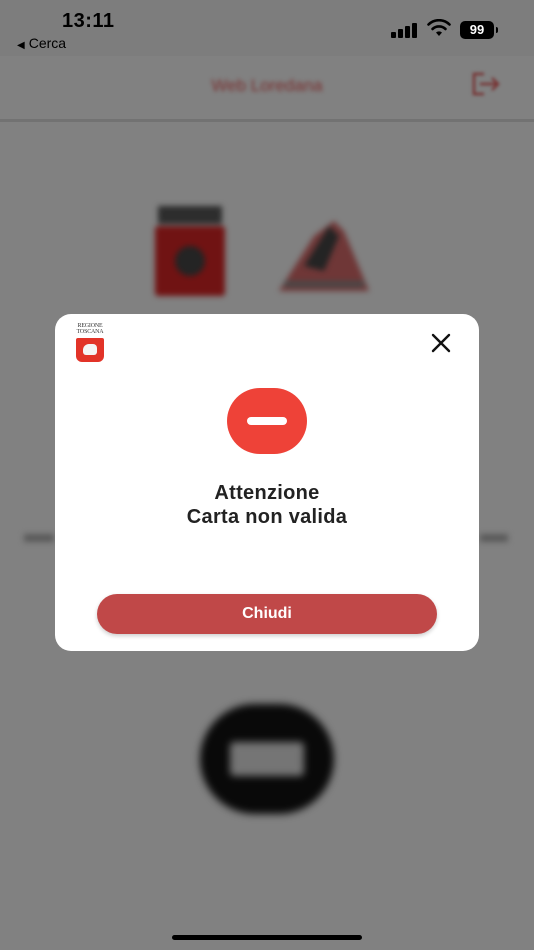  I want to click on dialog-title: Attenzione, so click(267, 493).